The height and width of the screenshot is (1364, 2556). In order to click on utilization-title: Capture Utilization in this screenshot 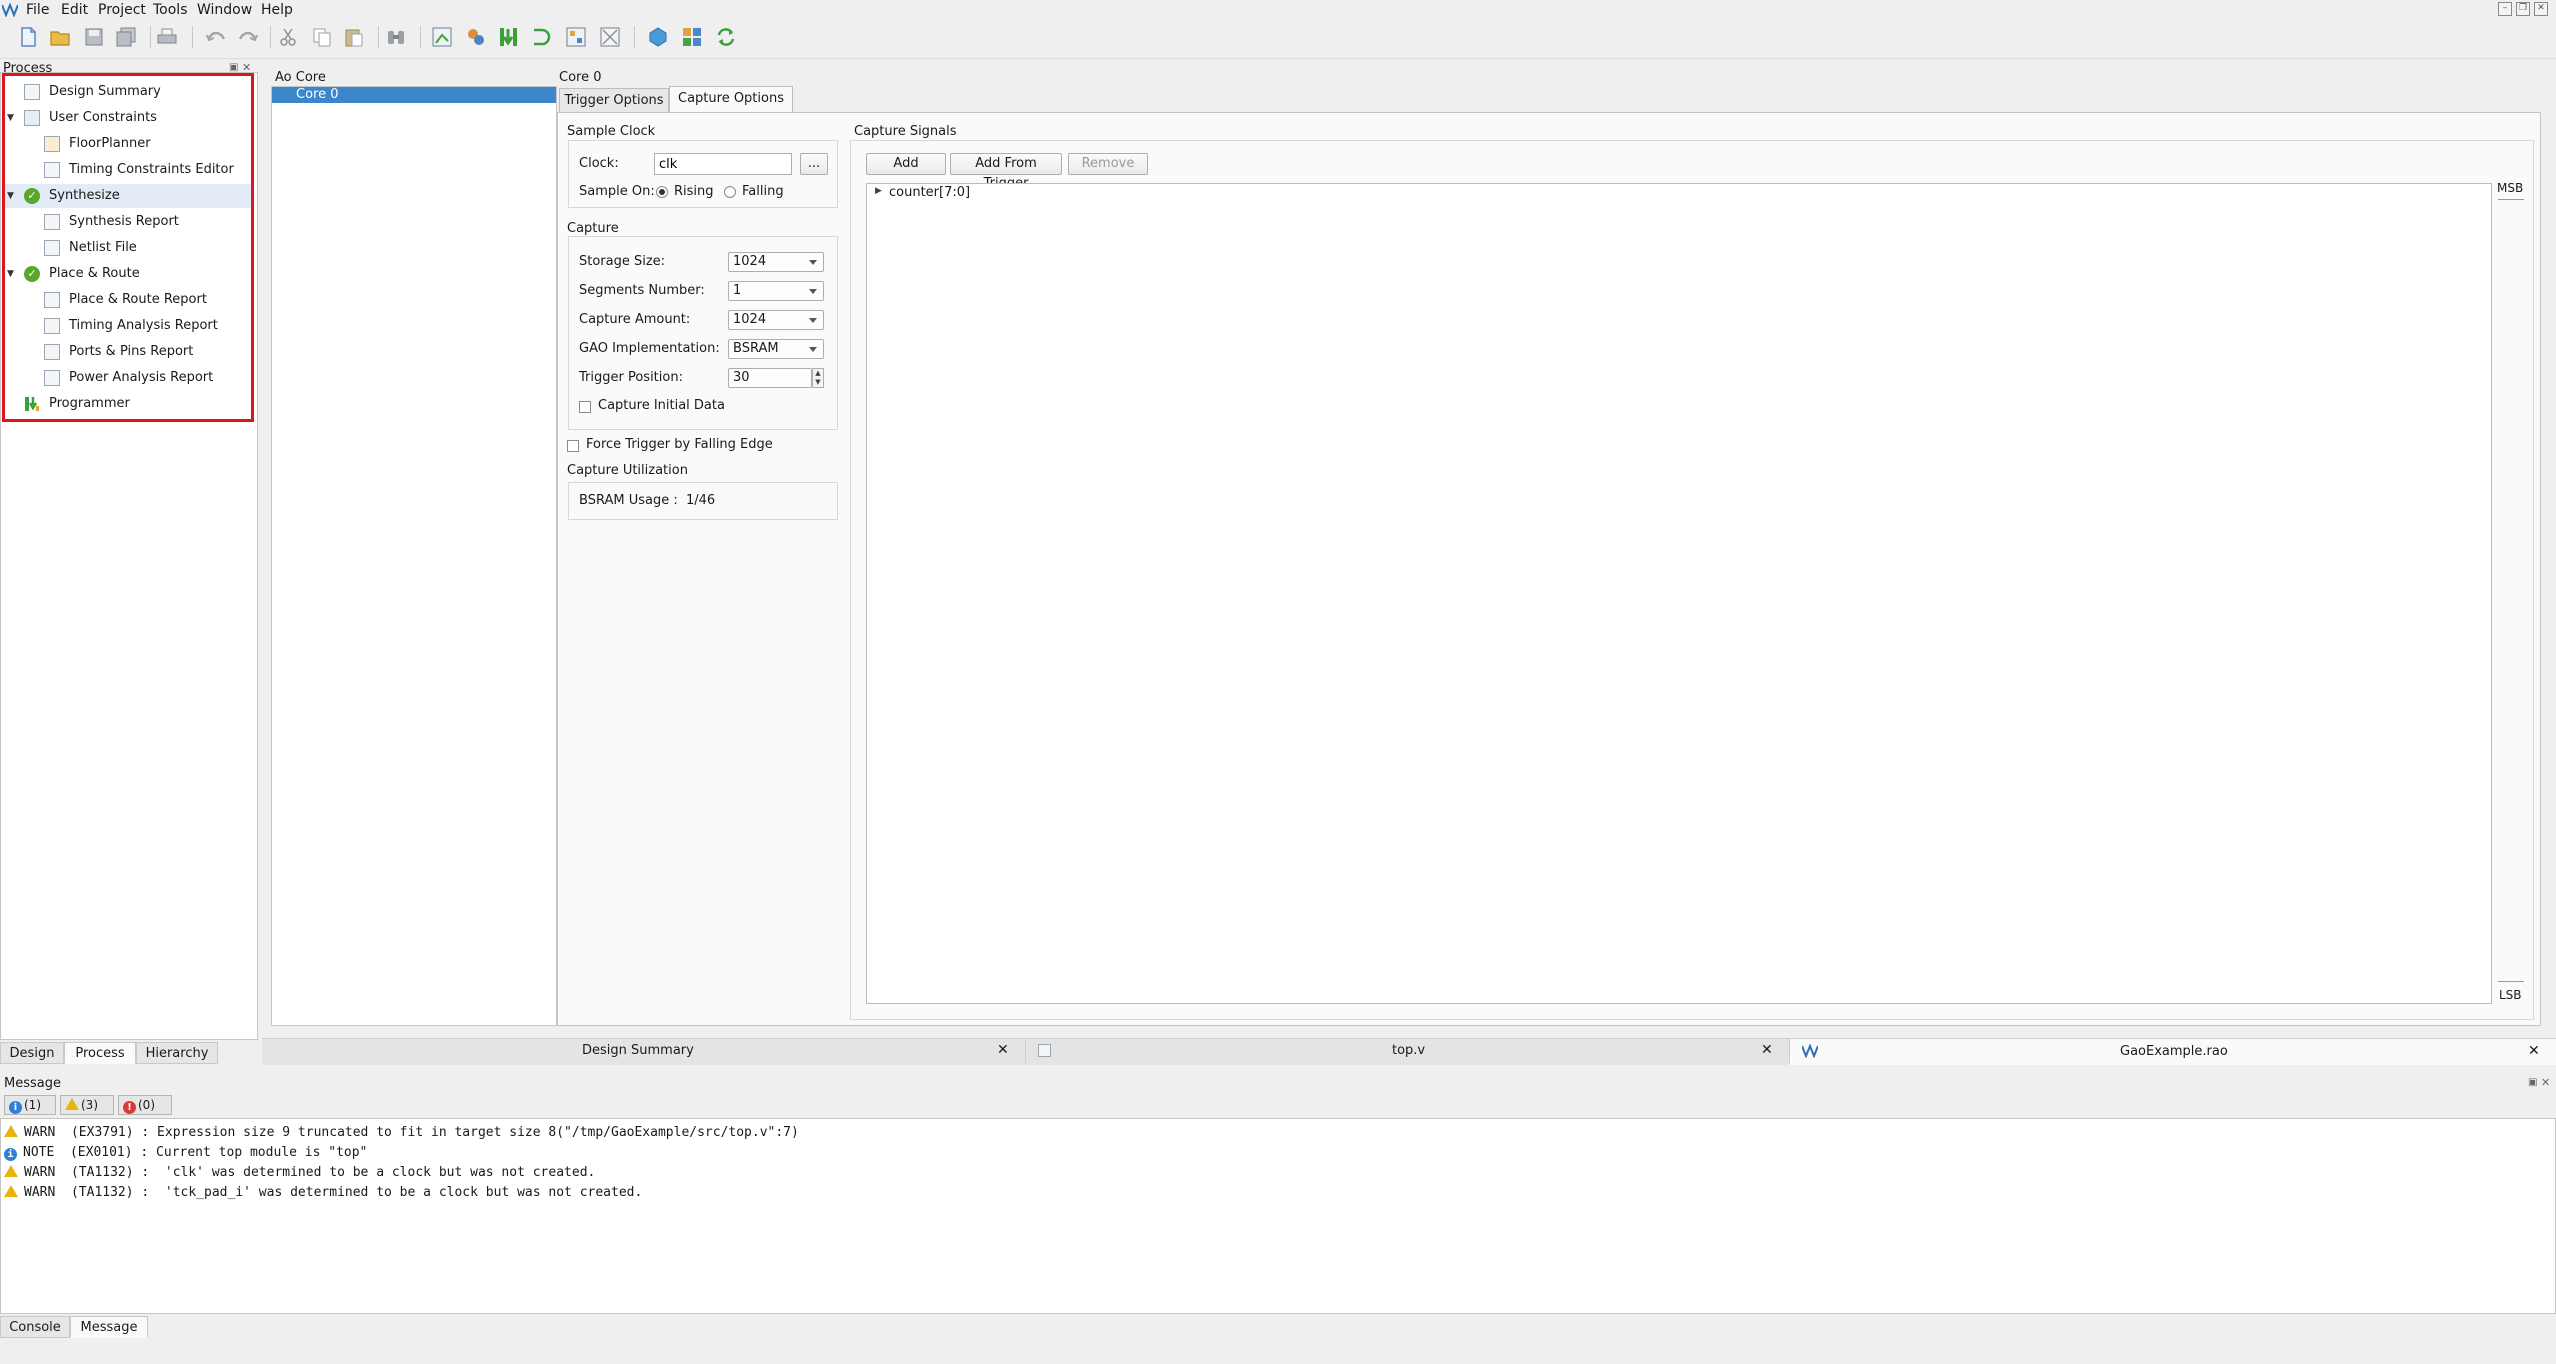, I will do `click(627, 470)`.